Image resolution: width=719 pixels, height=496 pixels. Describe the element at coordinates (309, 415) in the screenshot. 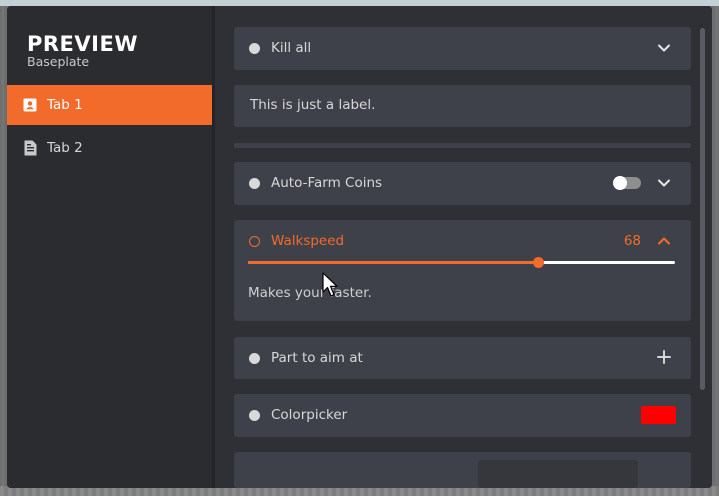

I see `colorpicker-label: Colorpicker` at that location.